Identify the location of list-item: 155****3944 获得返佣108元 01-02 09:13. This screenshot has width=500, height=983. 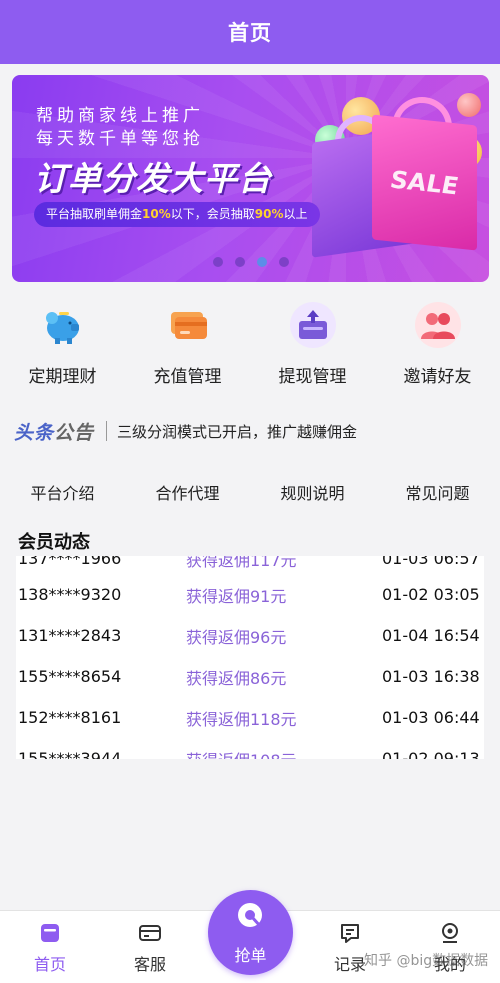
(250, 748).